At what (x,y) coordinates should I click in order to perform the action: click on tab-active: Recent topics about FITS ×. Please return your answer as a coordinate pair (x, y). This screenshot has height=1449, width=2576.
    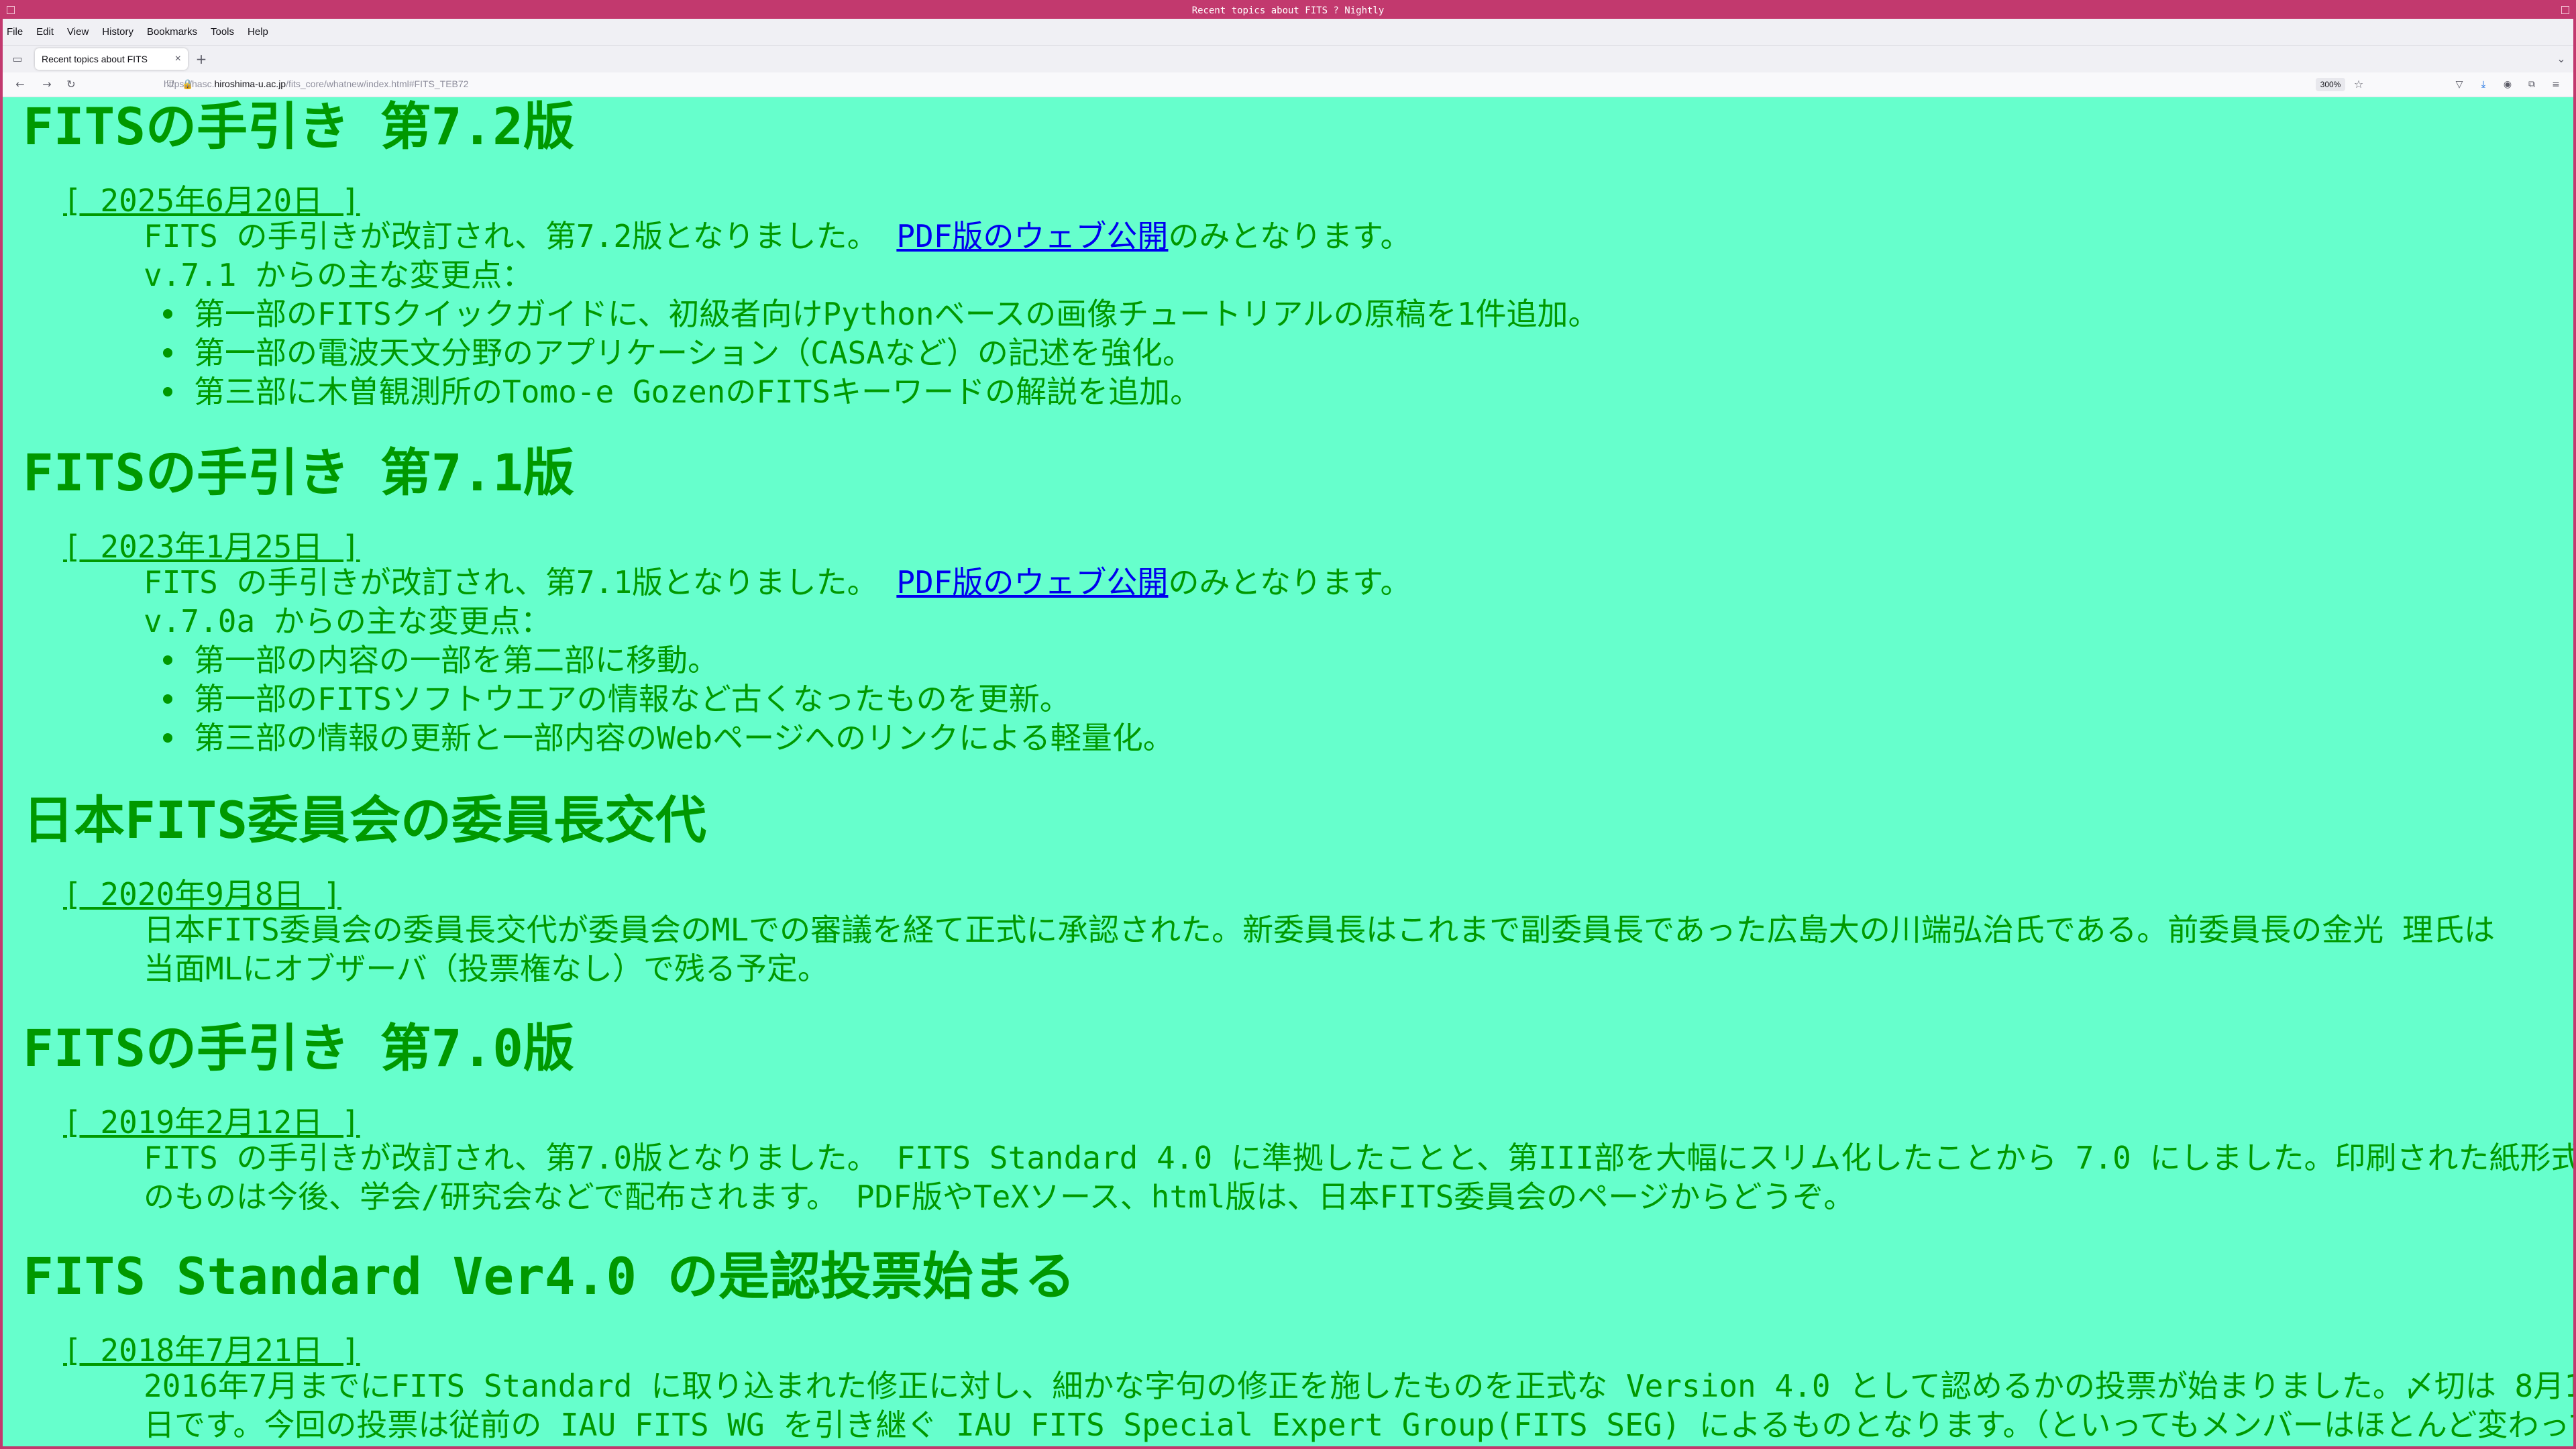
    Looking at the image, I should click on (111, 59).